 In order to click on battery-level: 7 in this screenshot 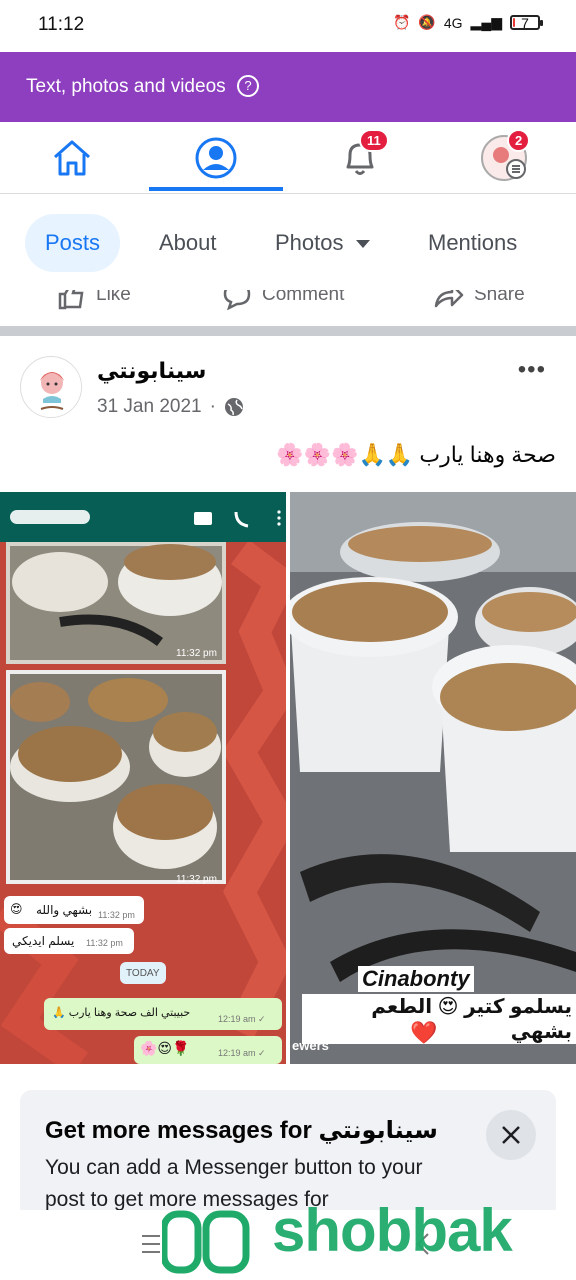, I will do `click(525, 23)`.